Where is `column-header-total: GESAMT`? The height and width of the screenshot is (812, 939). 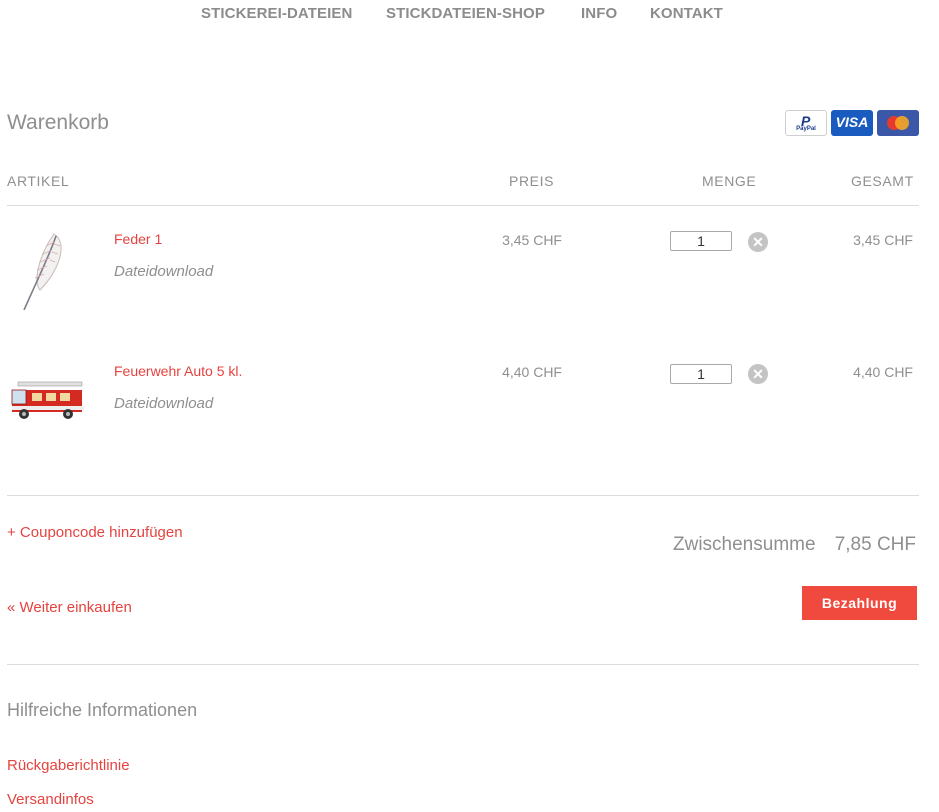
column-header-total: GESAMT is located at coordinates (882, 181).